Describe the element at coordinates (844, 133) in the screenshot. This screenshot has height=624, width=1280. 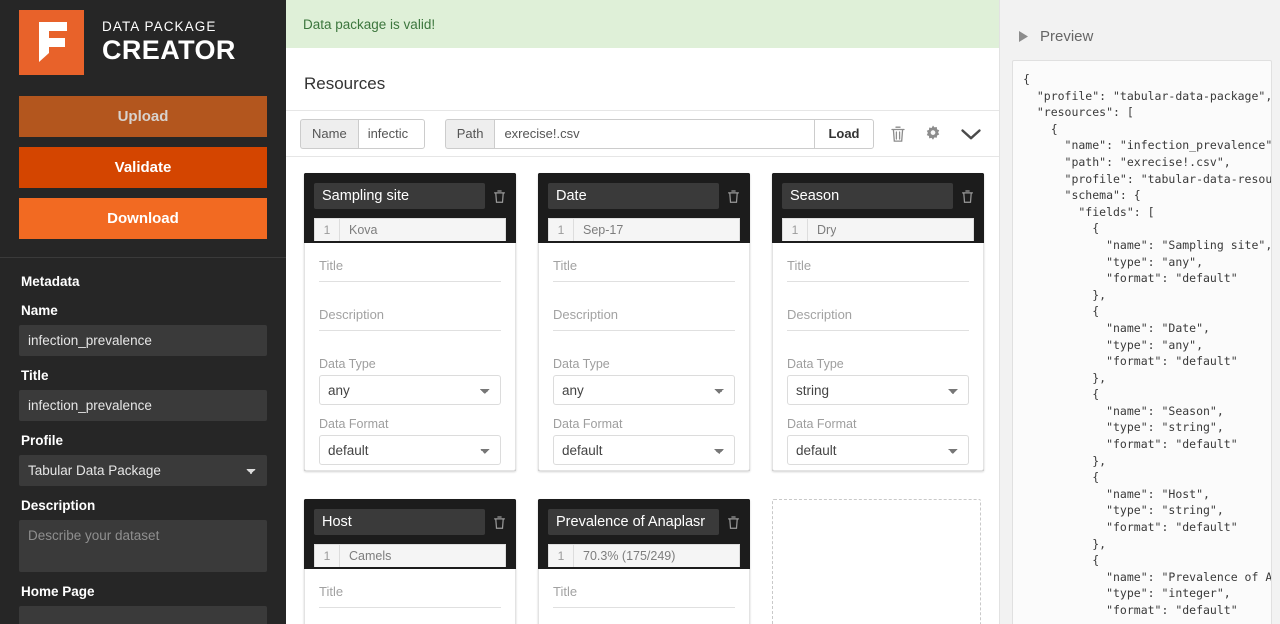
I see `load-button: Load` at that location.